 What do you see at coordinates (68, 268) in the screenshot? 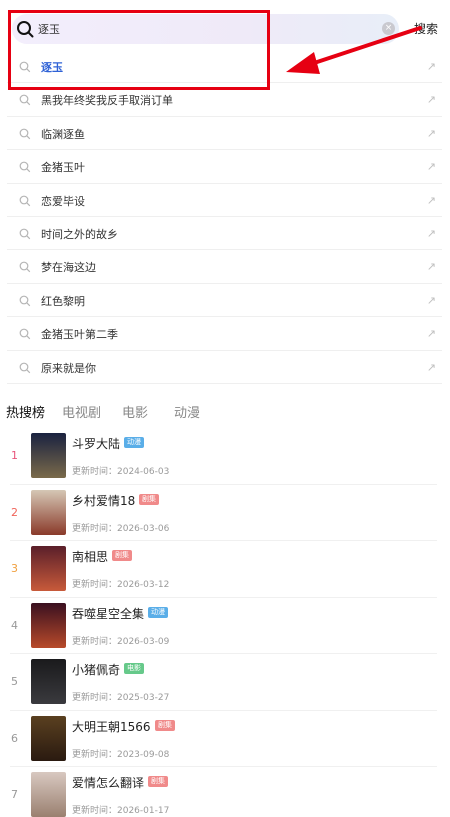
I see `suggestion-label: 梦在海这边` at bounding box center [68, 268].